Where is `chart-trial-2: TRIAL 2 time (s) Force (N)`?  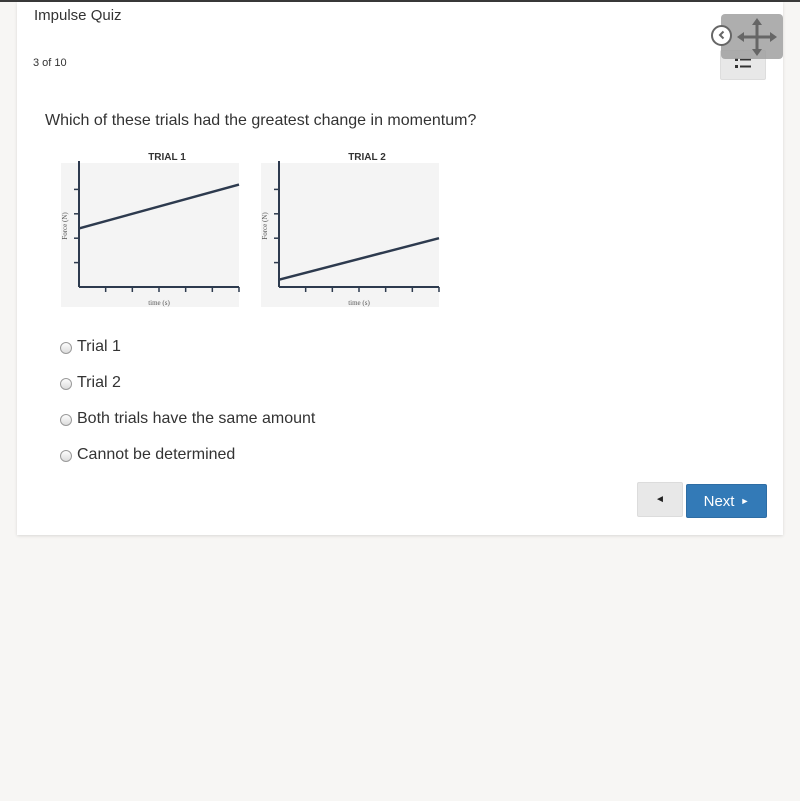 chart-trial-2: TRIAL 2 time (s) Force (N) is located at coordinates (349, 230).